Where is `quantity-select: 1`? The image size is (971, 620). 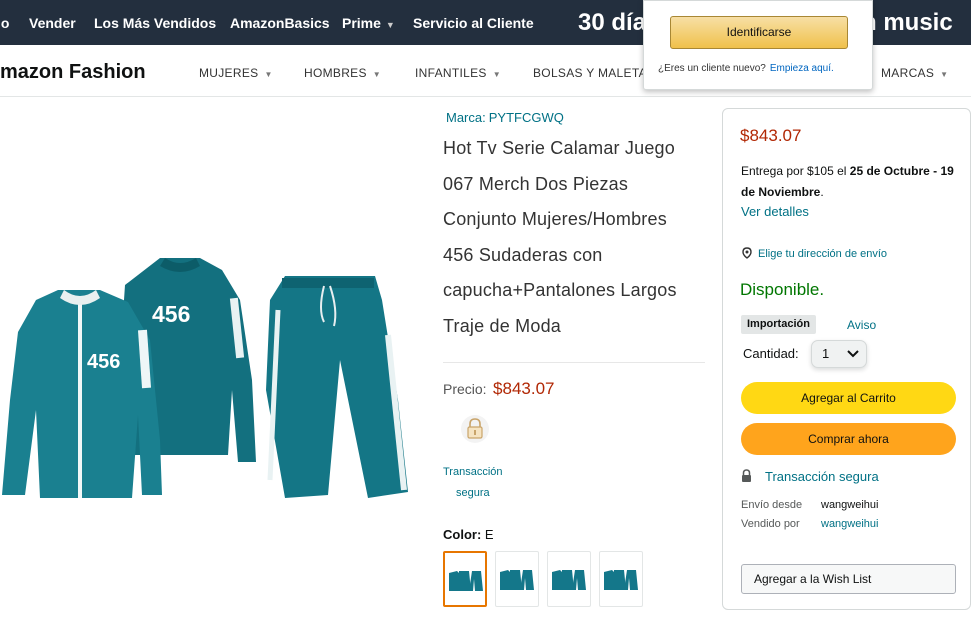
quantity-select: 1 is located at coordinates (839, 354).